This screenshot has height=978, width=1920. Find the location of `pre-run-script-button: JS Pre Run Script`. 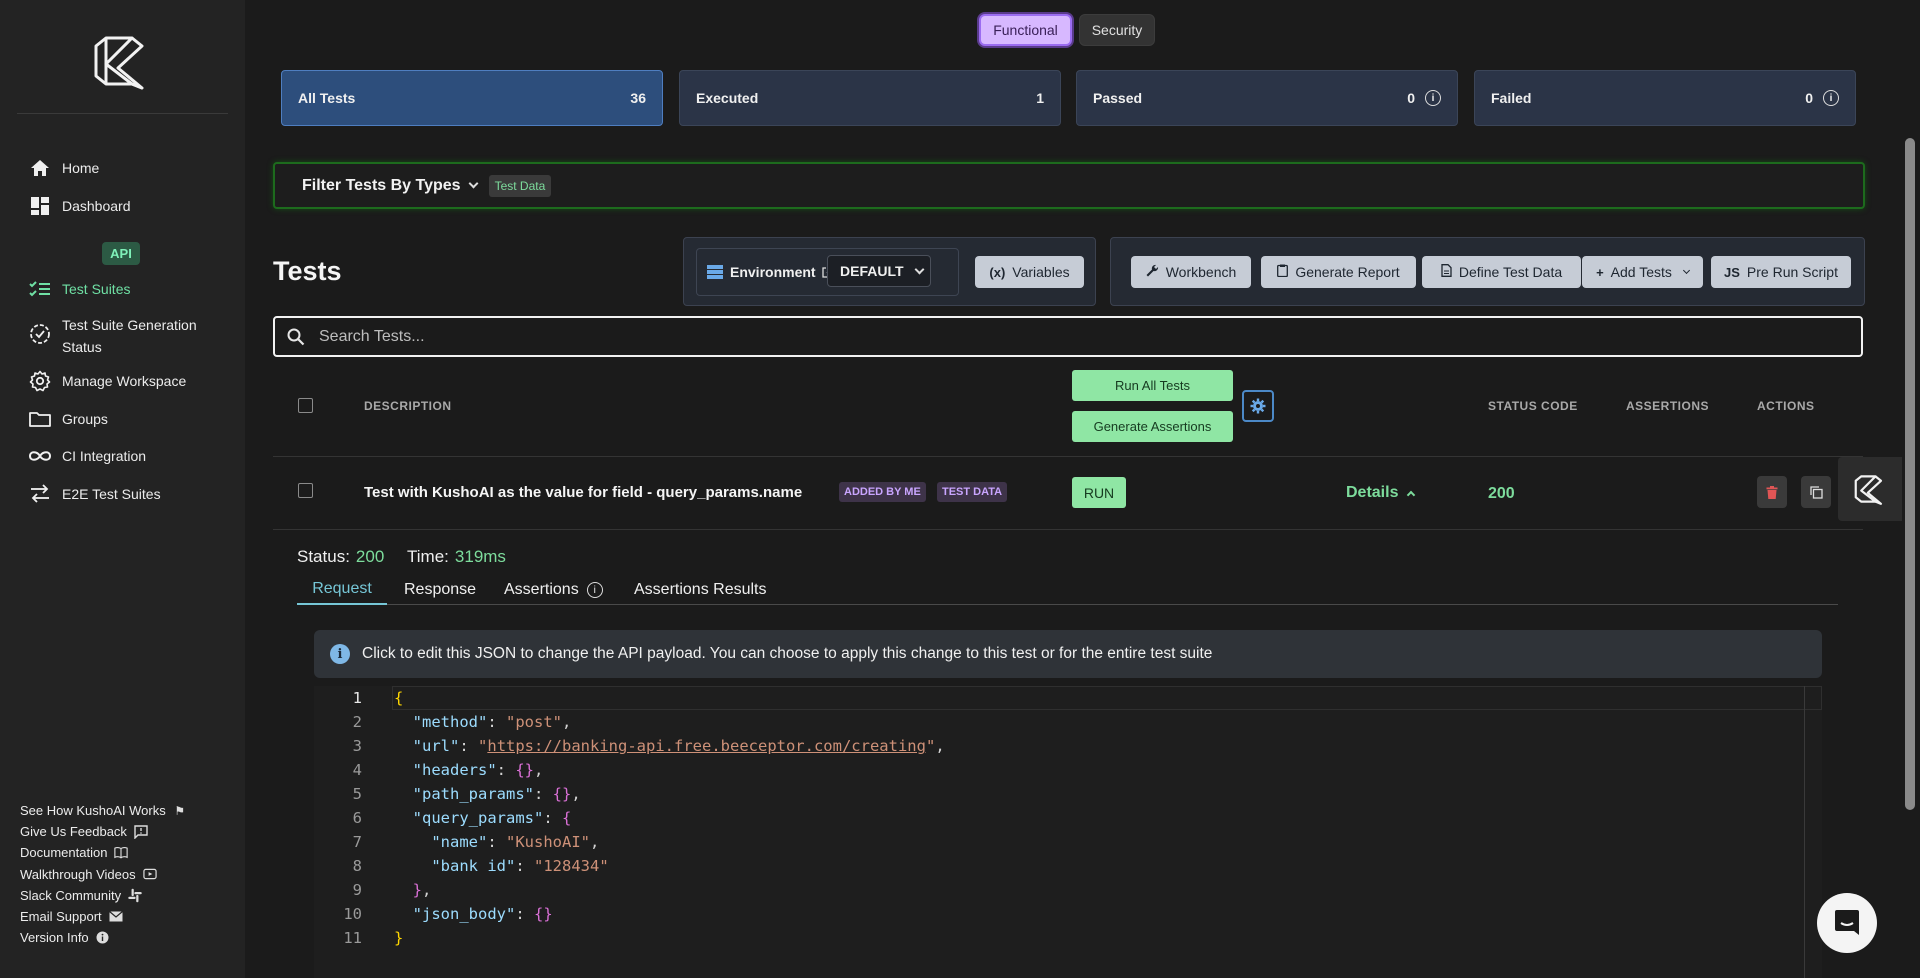

pre-run-script-button: JS Pre Run Script is located at coordinates (1781, 272).